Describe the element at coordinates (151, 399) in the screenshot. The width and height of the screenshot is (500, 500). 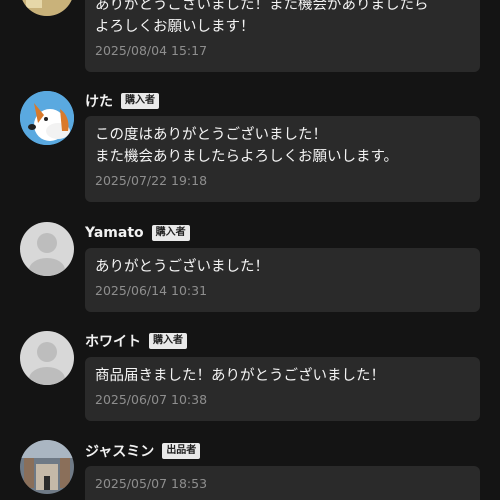
I see `comment-timestamp: 2025/06/07 10:38` at that location.